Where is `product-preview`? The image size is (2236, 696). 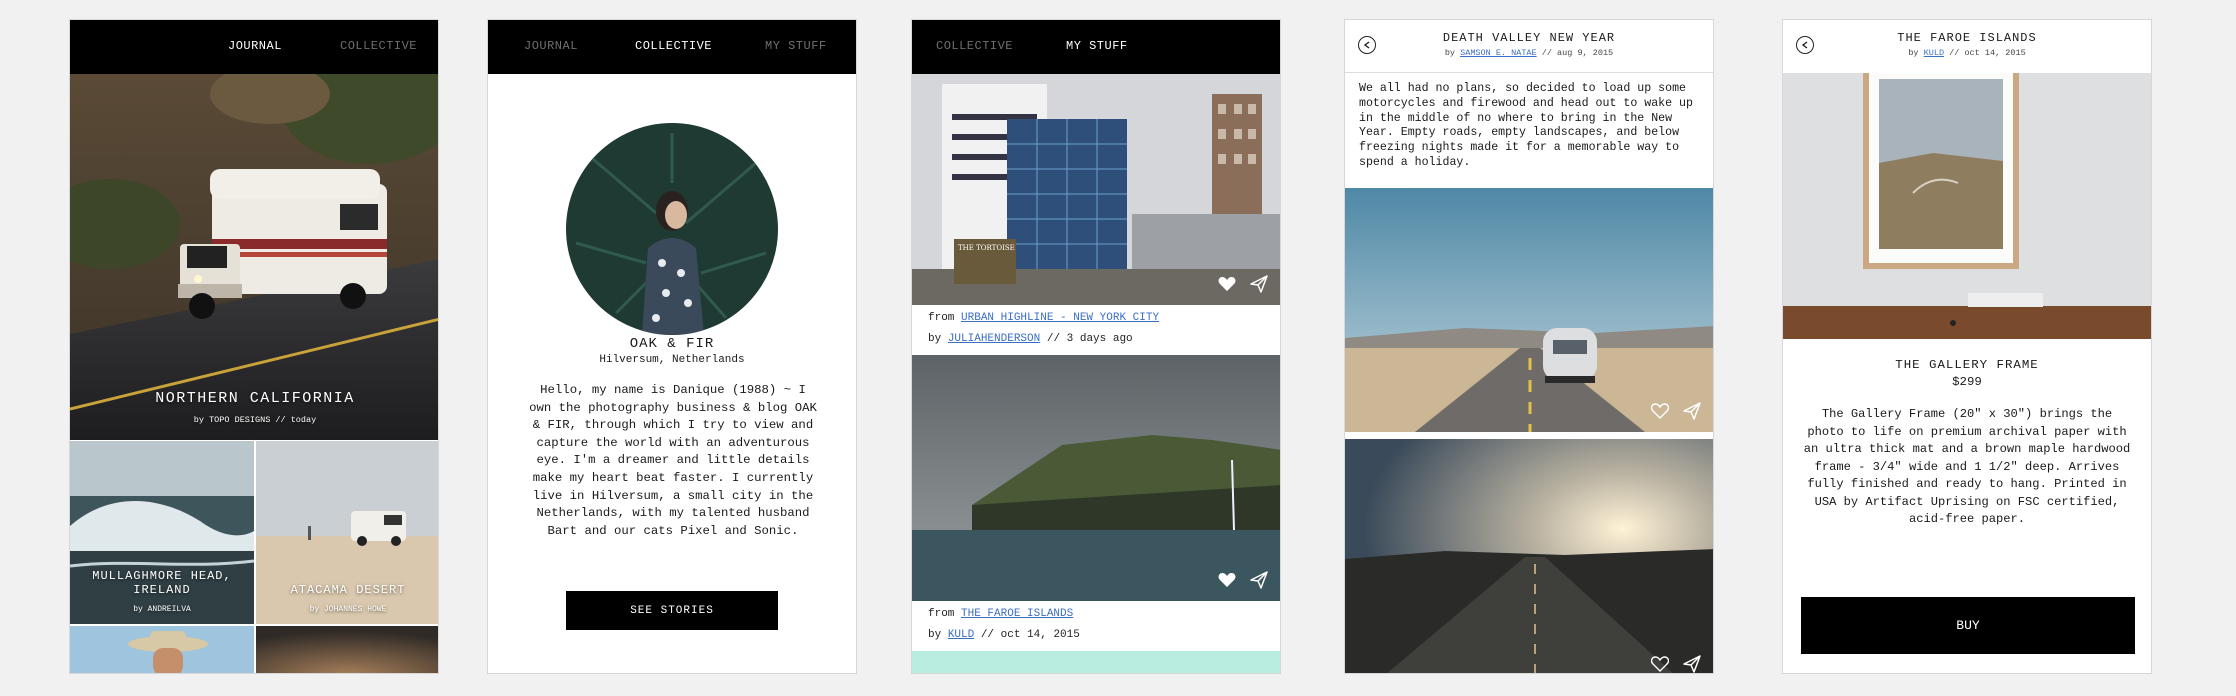 product-preview is located at coordinates (1967, 206).